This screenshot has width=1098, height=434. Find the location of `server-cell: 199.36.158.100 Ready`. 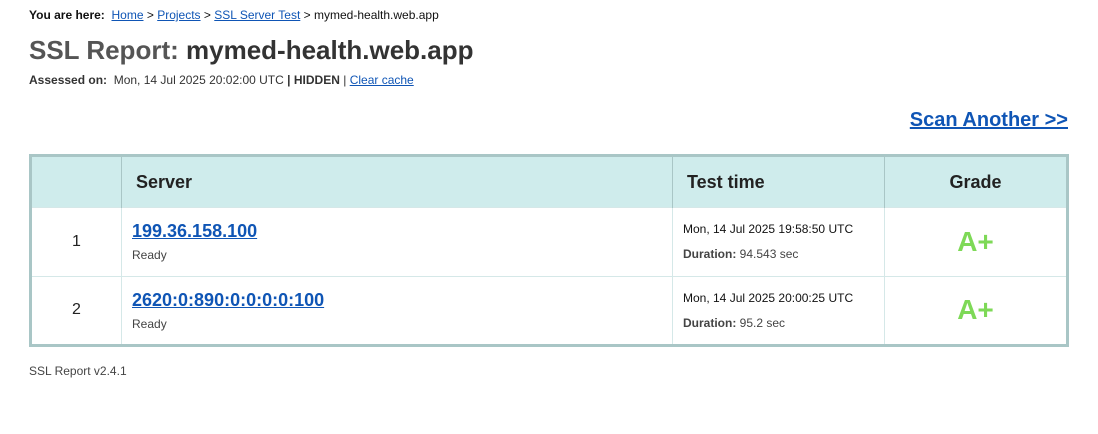

server-cell: 199.36.158.100 Ready is located at coordinates (397, 242).